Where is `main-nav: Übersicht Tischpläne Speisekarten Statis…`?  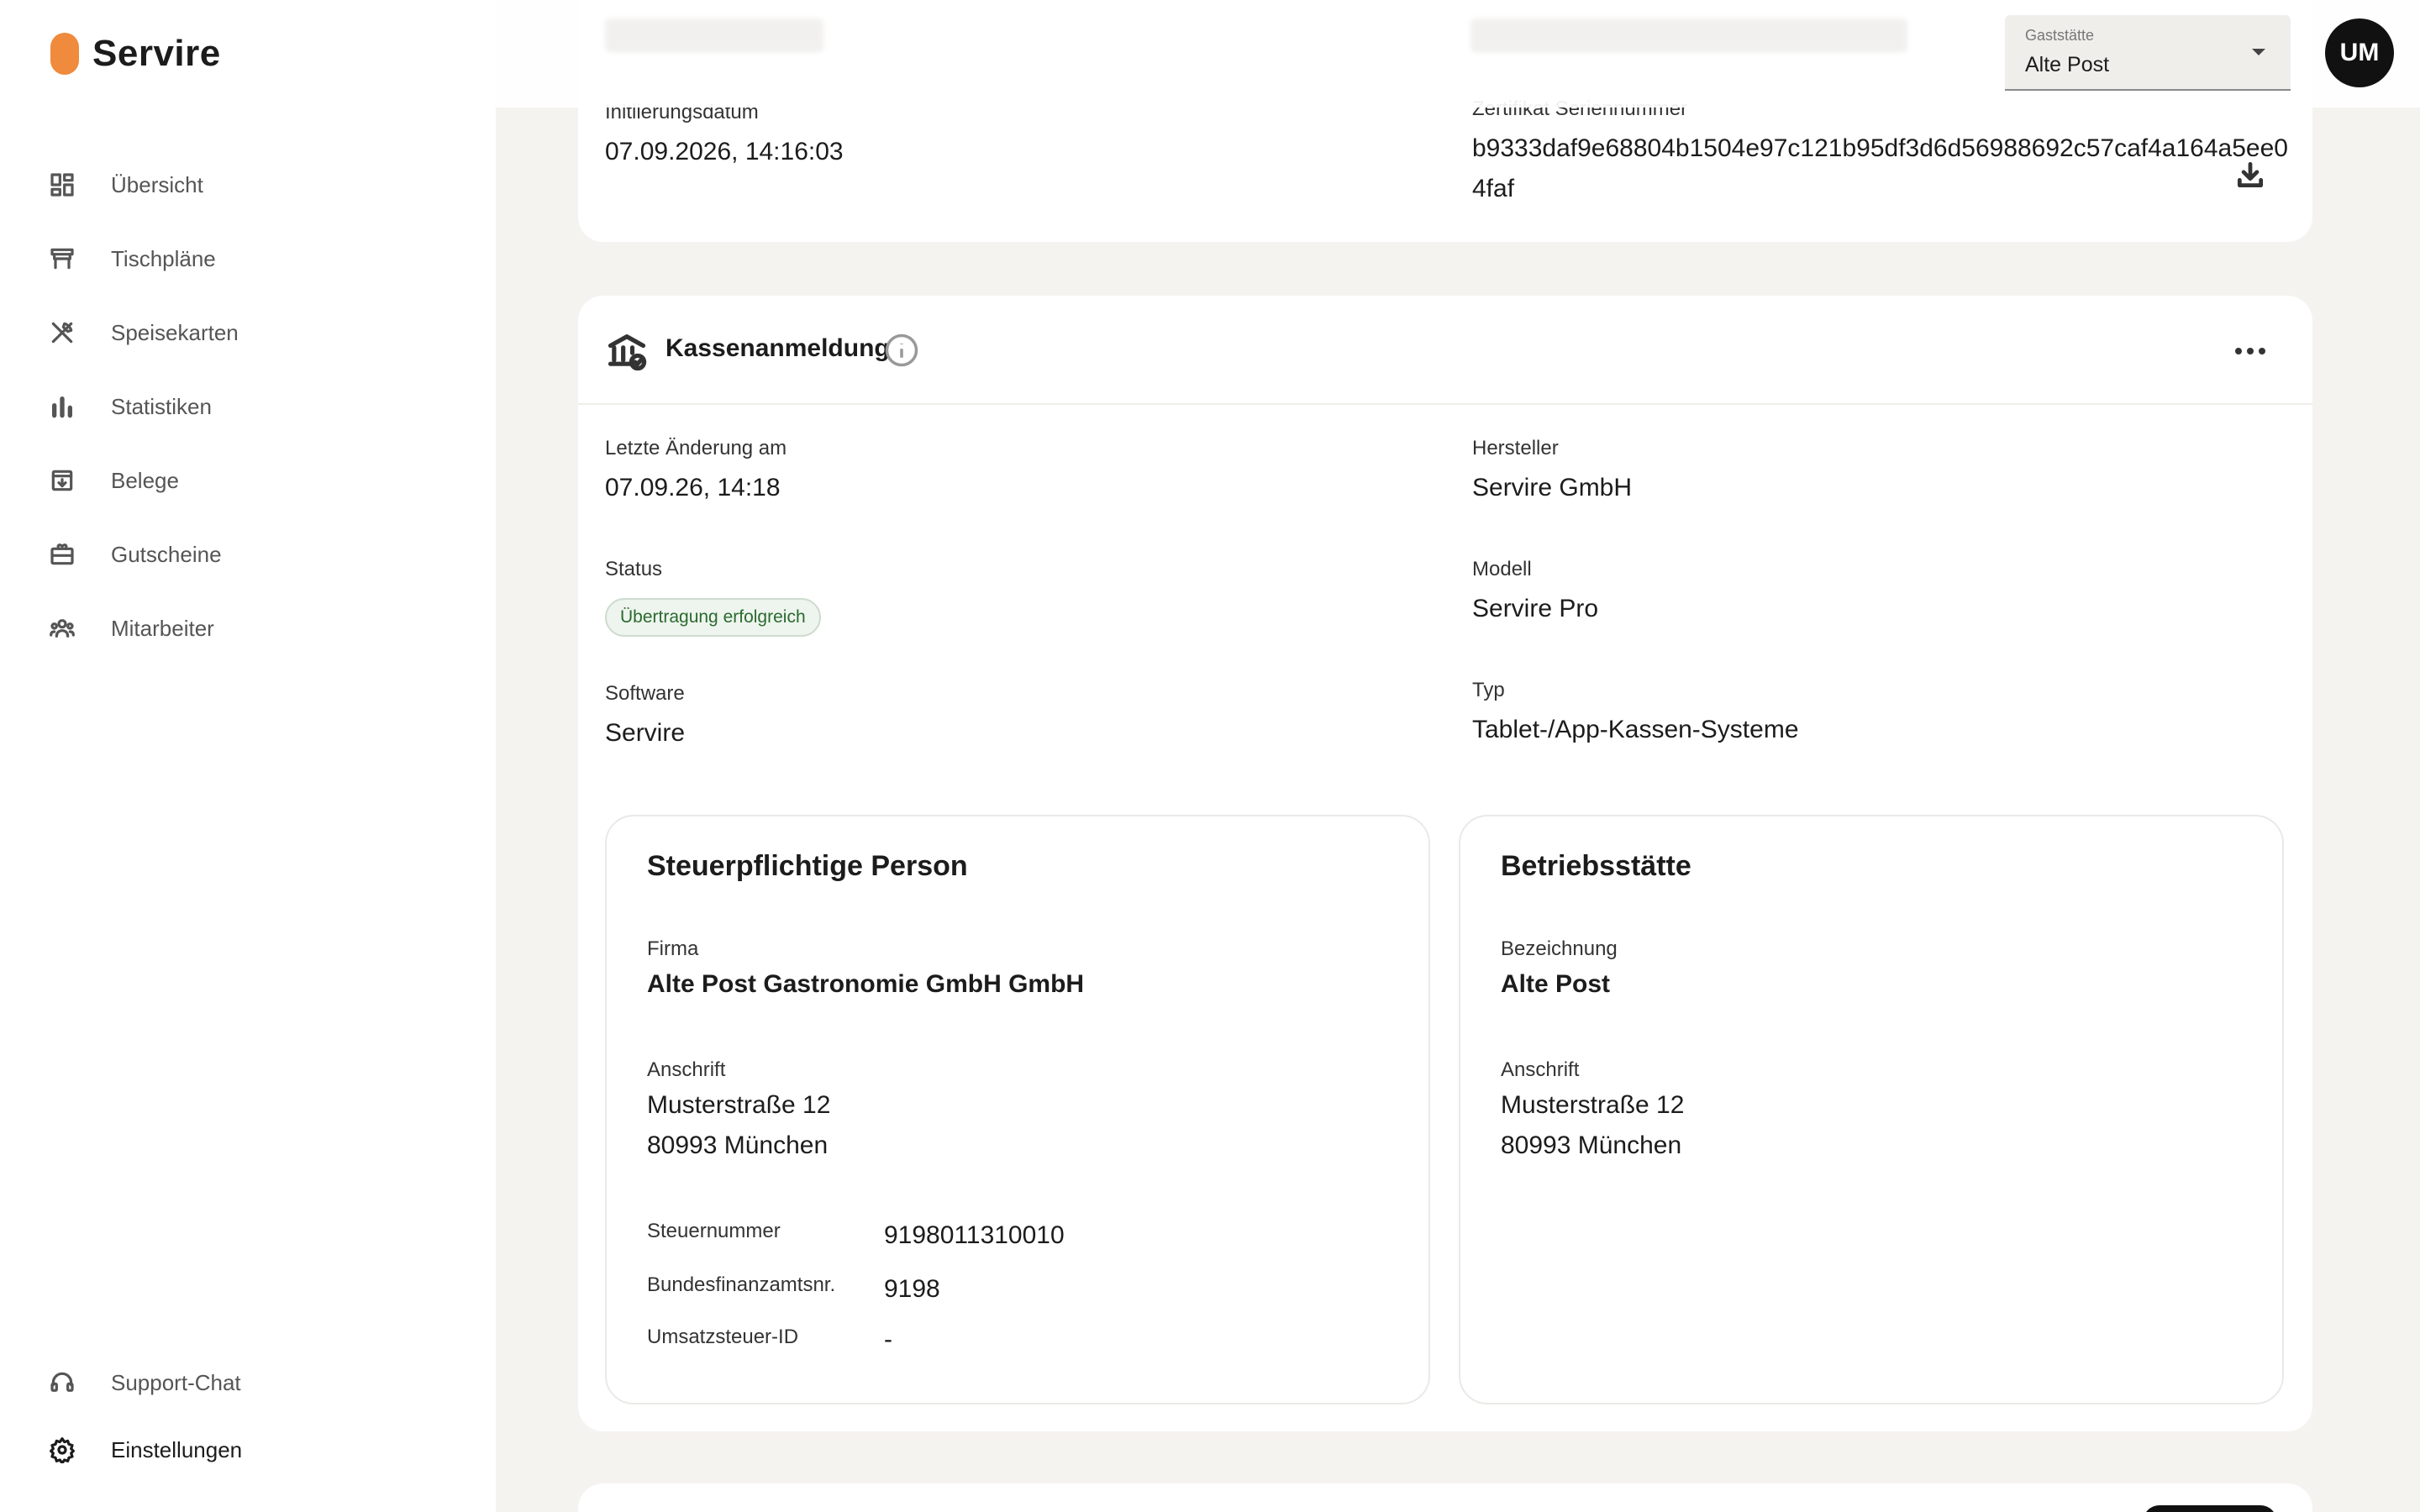
main-nav: Übersicht Tischpläne Speisekarten Statis… is located at coordinates (248, 406).